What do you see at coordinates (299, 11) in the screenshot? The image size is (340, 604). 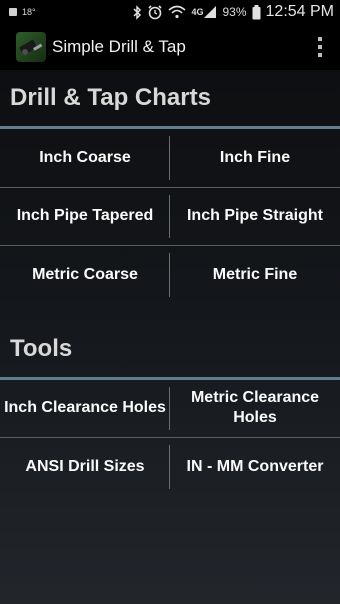 I see `clock: 12:54 PM` at bounding box center [299, 11].